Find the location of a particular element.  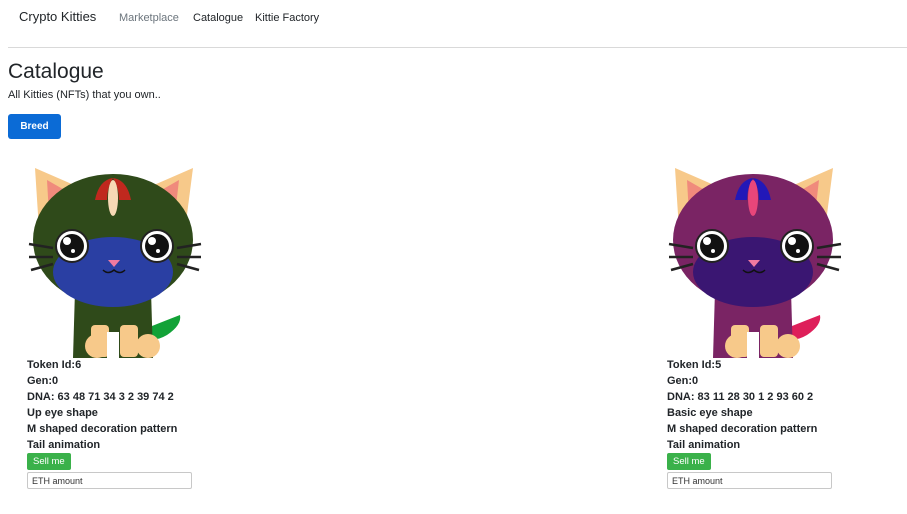

eye-shape: Up eye shape is located at coordinates (62, 413).